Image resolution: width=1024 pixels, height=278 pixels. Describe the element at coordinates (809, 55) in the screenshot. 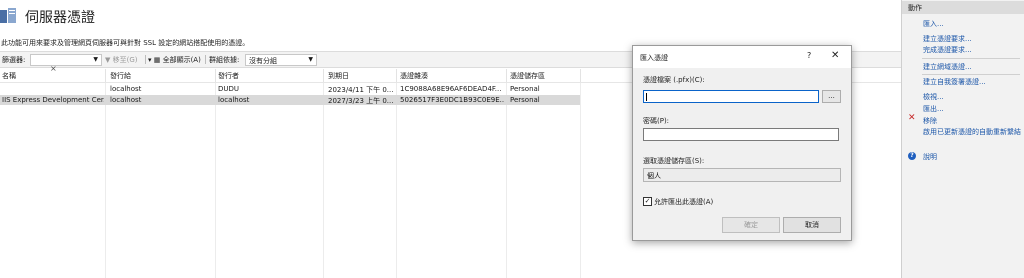

I see `dialog-help-button: ?` at that location.